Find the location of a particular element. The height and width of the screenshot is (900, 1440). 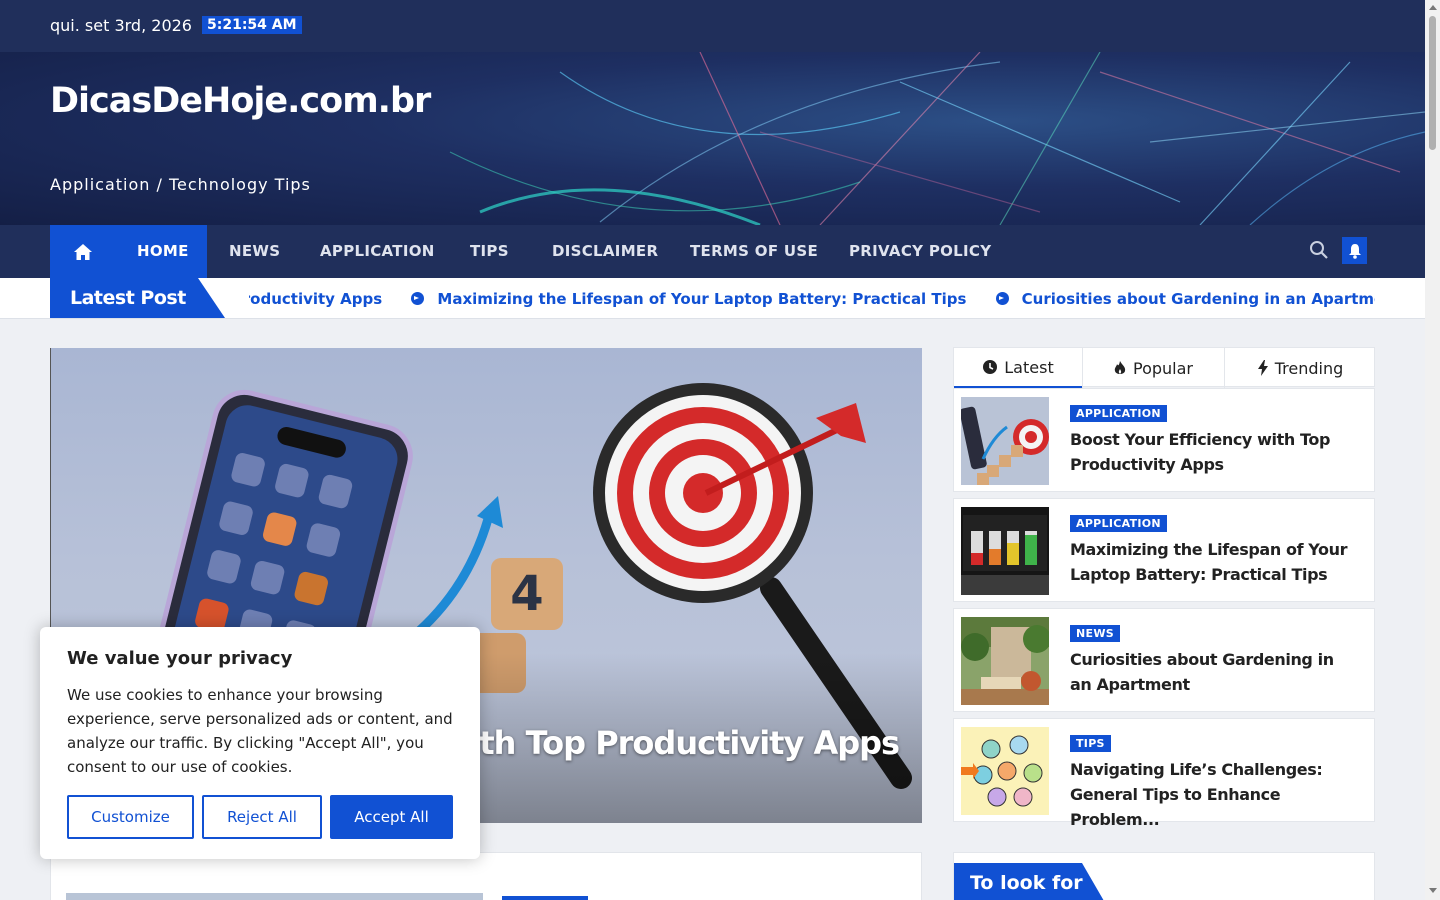

search-icon is located at coordinates (1319, 250).